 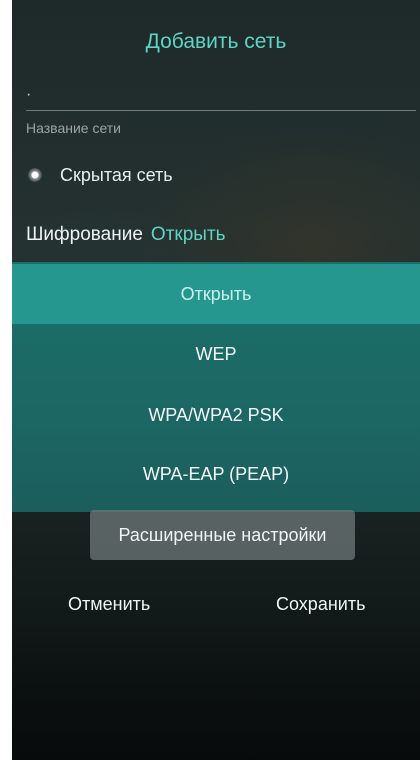 I want to click on encryption-row: Шифрование Открыть, so click(x=126, y=235).